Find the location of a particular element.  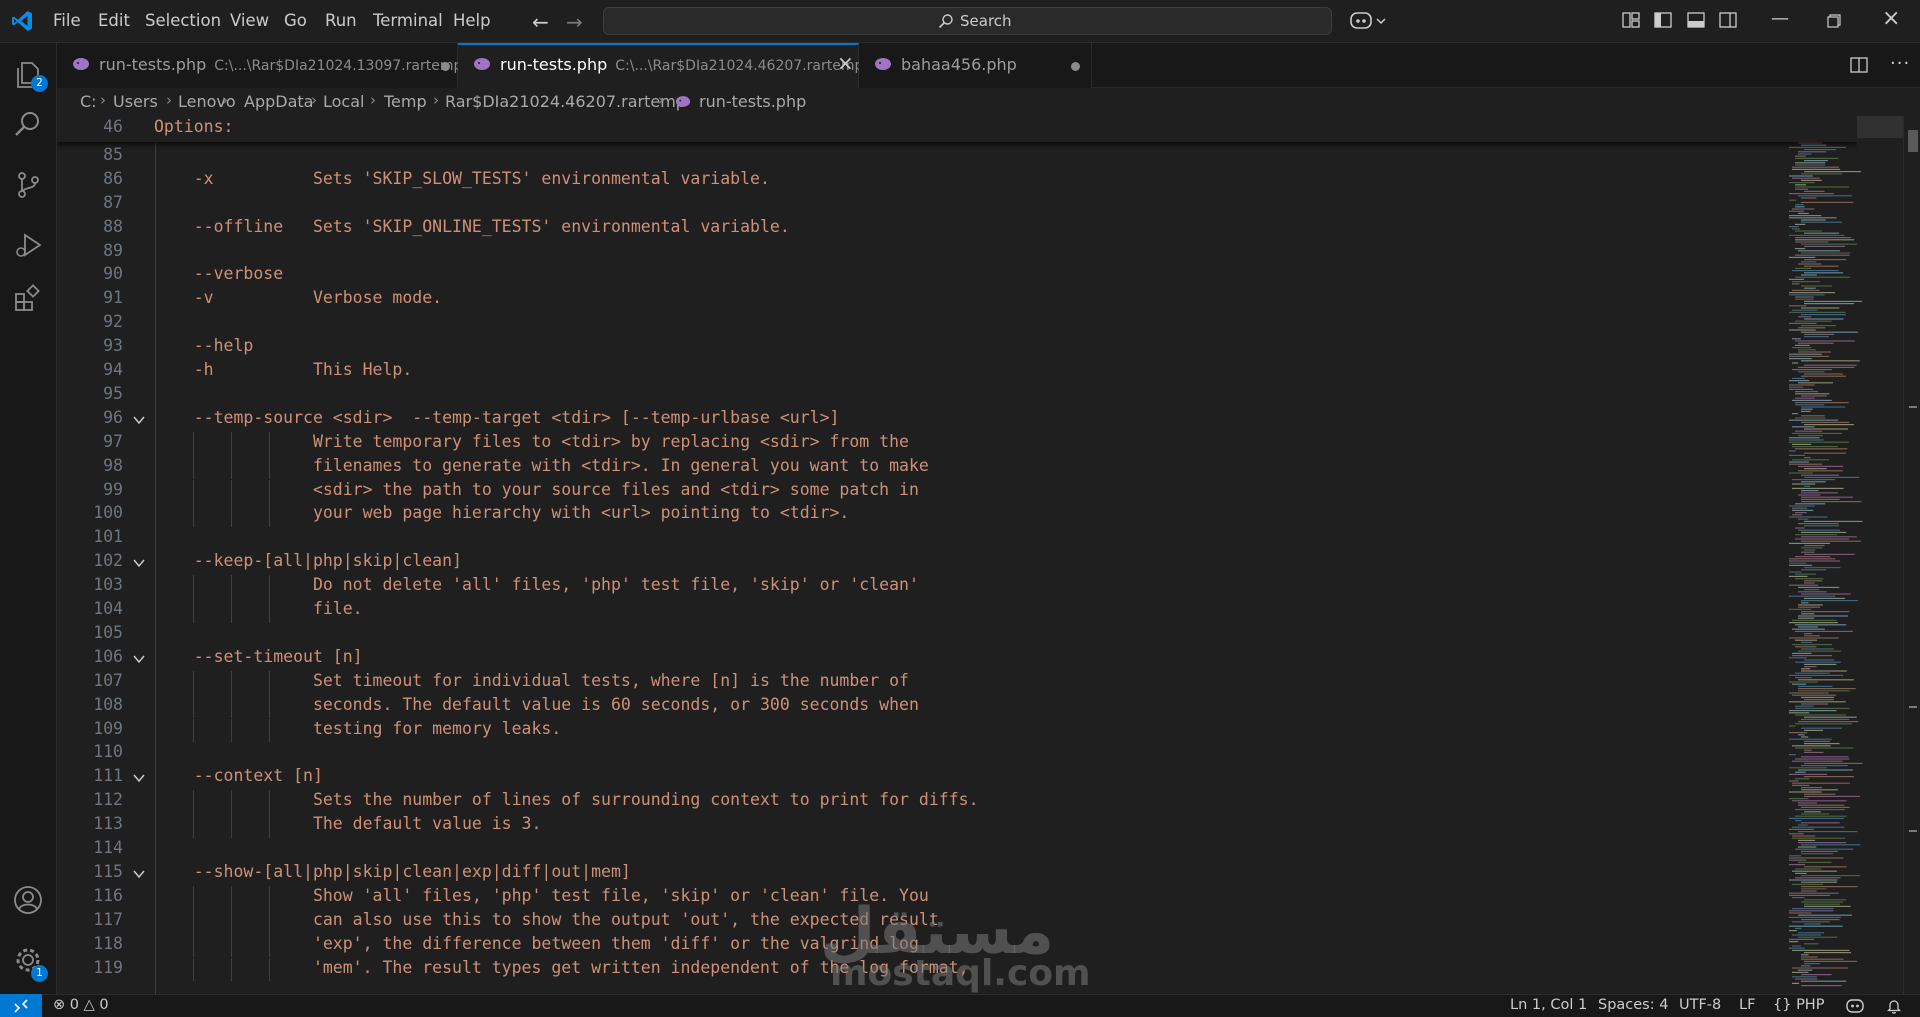

menu-go: Go is located at coordinates (295, 20).